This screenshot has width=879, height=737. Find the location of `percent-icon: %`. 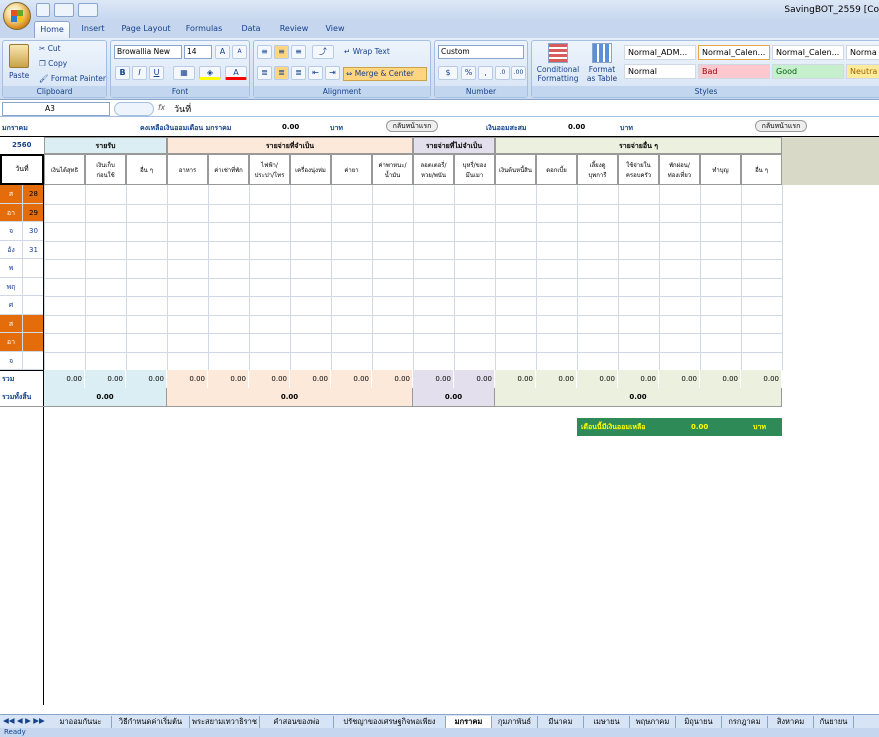

percent-icon: % is located at coordinates (468, 73).